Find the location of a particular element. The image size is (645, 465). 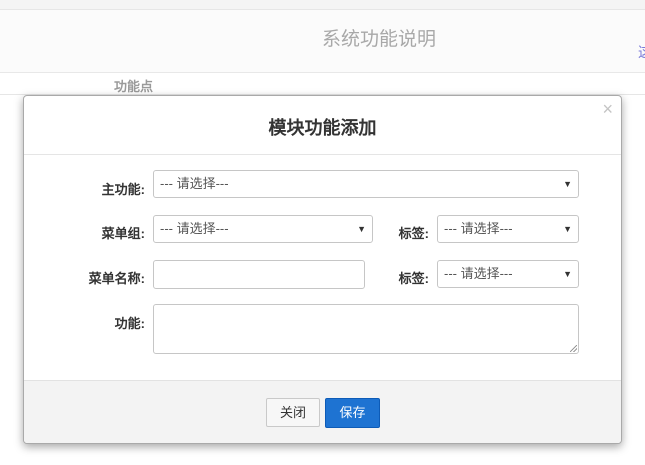

tag-select-2: --- 请选择--- ▼ is located at coordinates (508, 274).